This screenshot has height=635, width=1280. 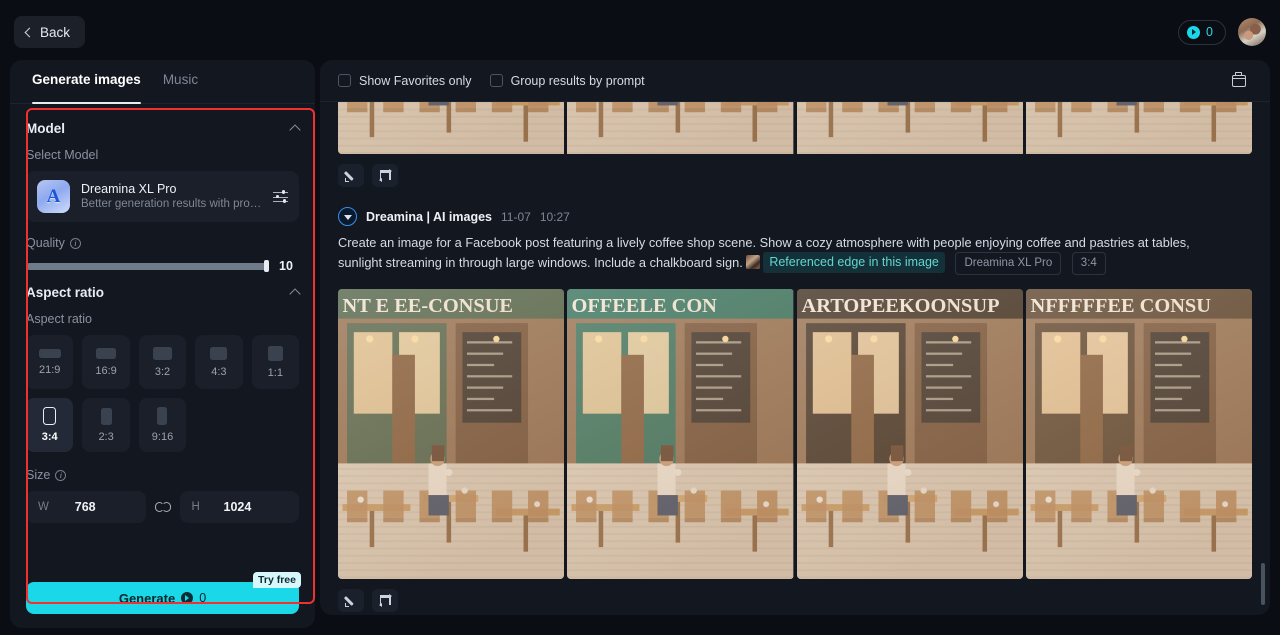 I want to click on aspect-ratio-option-21-9: 21:9, so click(x=50, y=362).